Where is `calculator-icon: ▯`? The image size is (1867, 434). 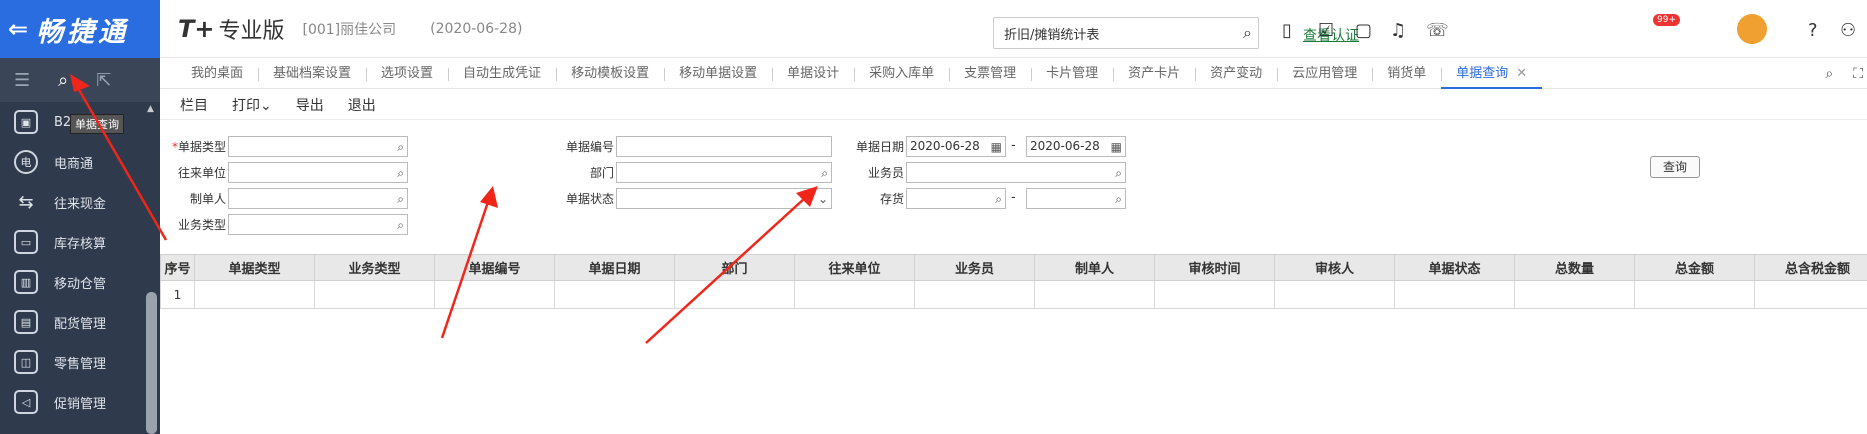 calculator-icon: ▯ is located at coordinates (1287, 30).